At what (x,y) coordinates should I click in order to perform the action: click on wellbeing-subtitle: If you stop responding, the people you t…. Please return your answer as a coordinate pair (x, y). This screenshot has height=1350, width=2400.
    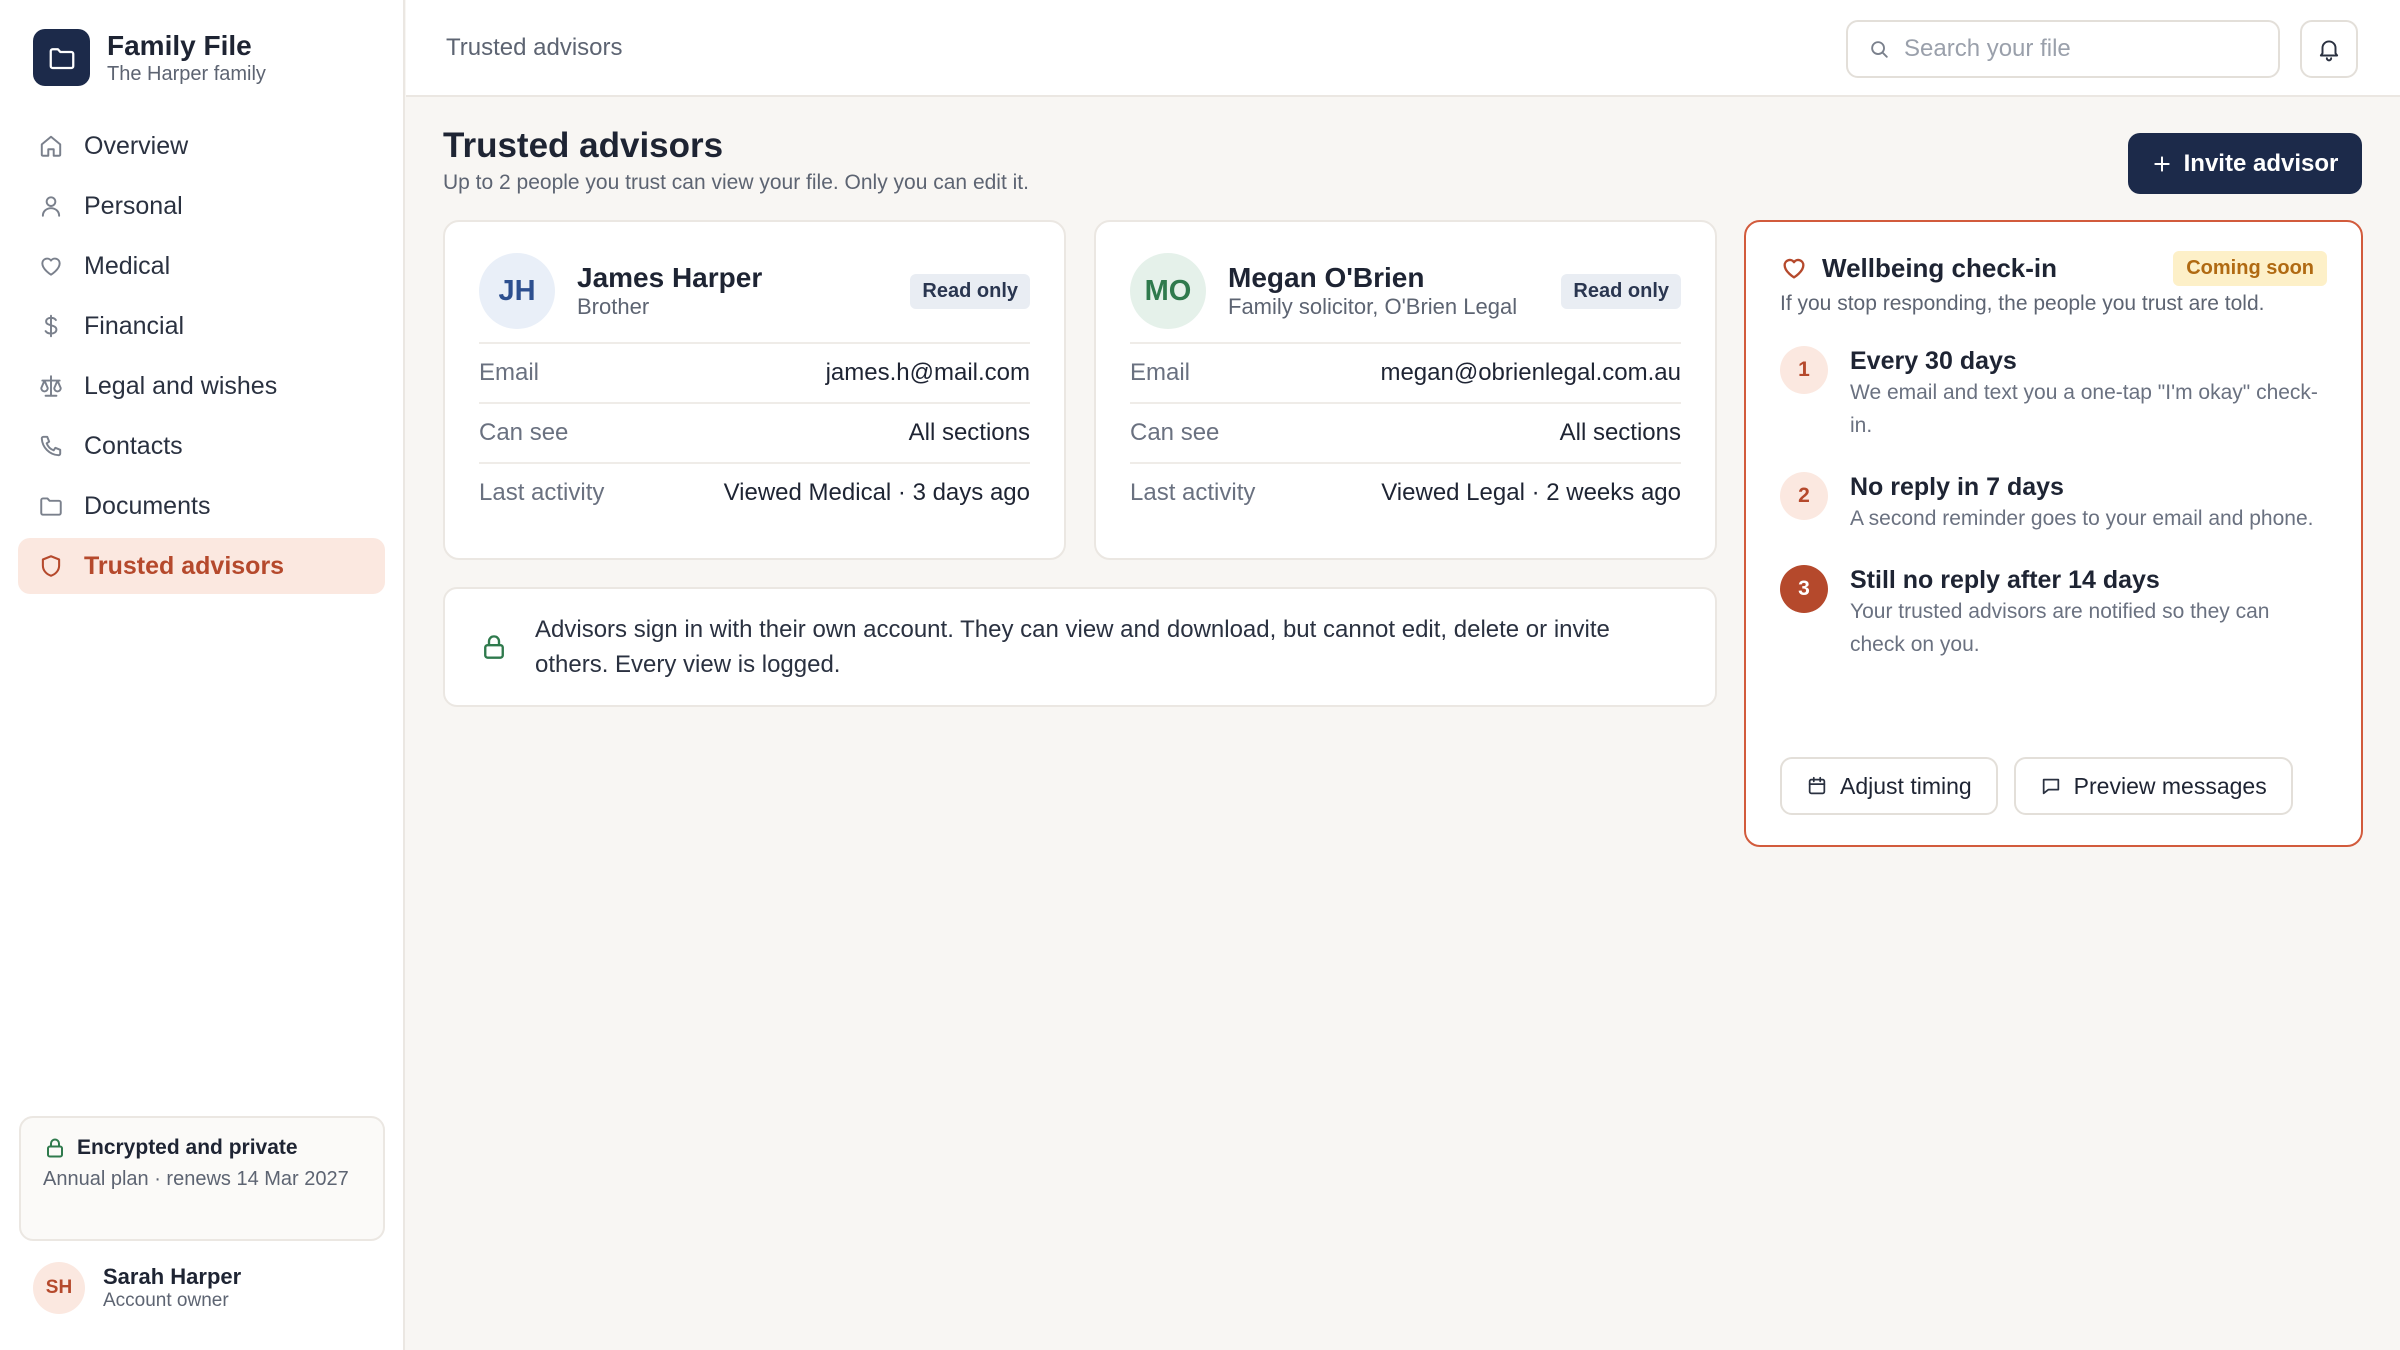
    Looking at the image, I should click on (2022, 303).